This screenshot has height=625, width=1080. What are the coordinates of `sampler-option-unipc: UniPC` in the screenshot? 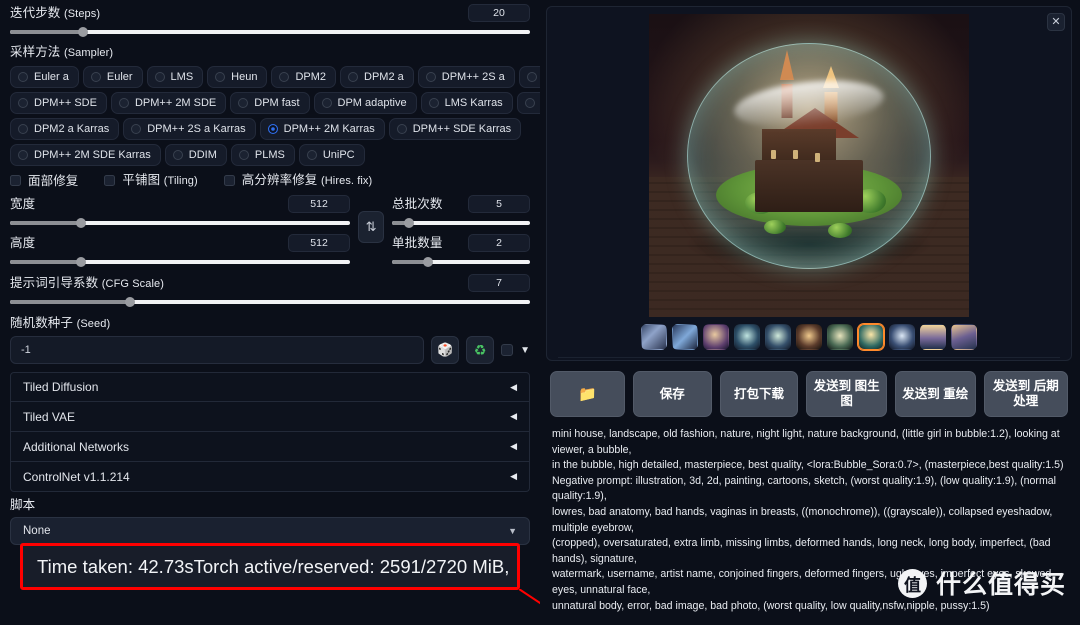 It's located at (331, 155).